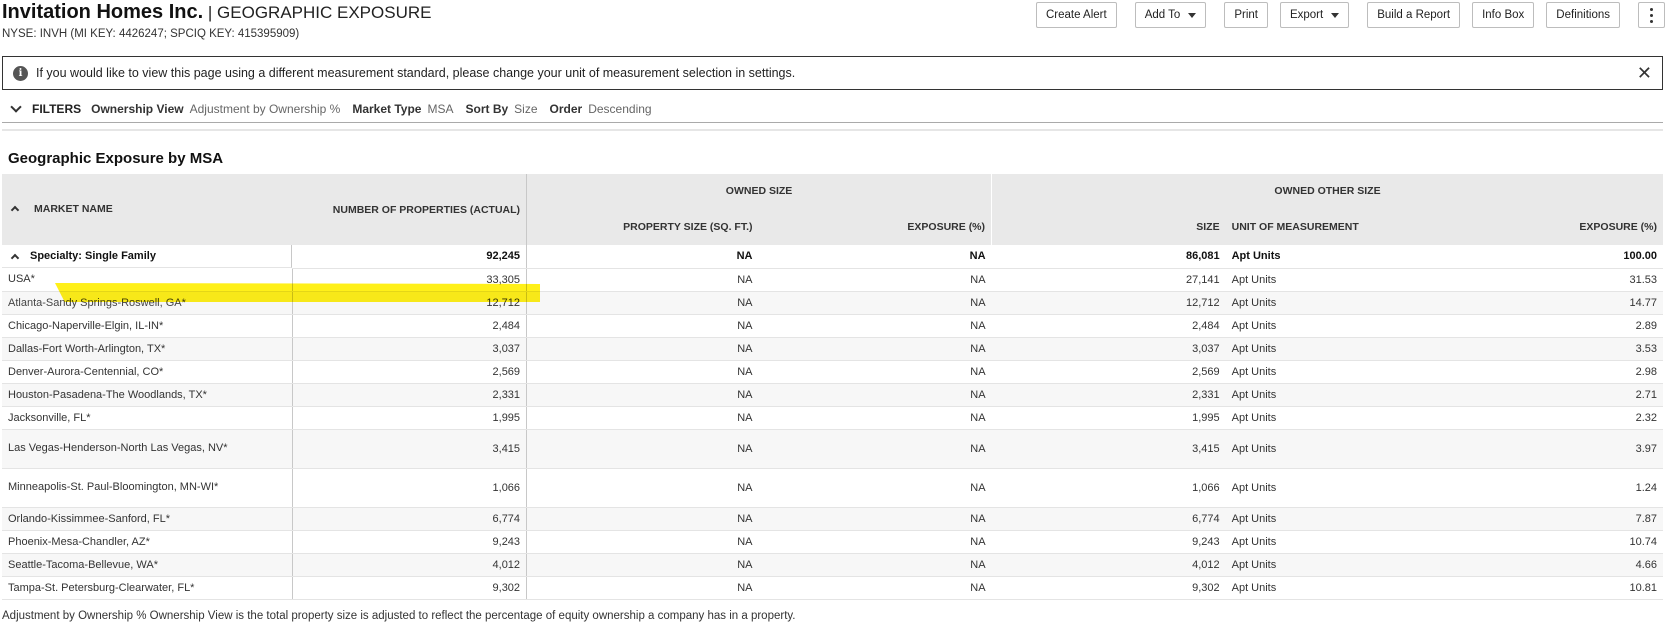 This screenshot has height=627, width=1665. What do you see at coordinates (1559, 565) in the screenshot?
I see `exposure-other-cell: 4.66` at bounding box center [1559, 565].